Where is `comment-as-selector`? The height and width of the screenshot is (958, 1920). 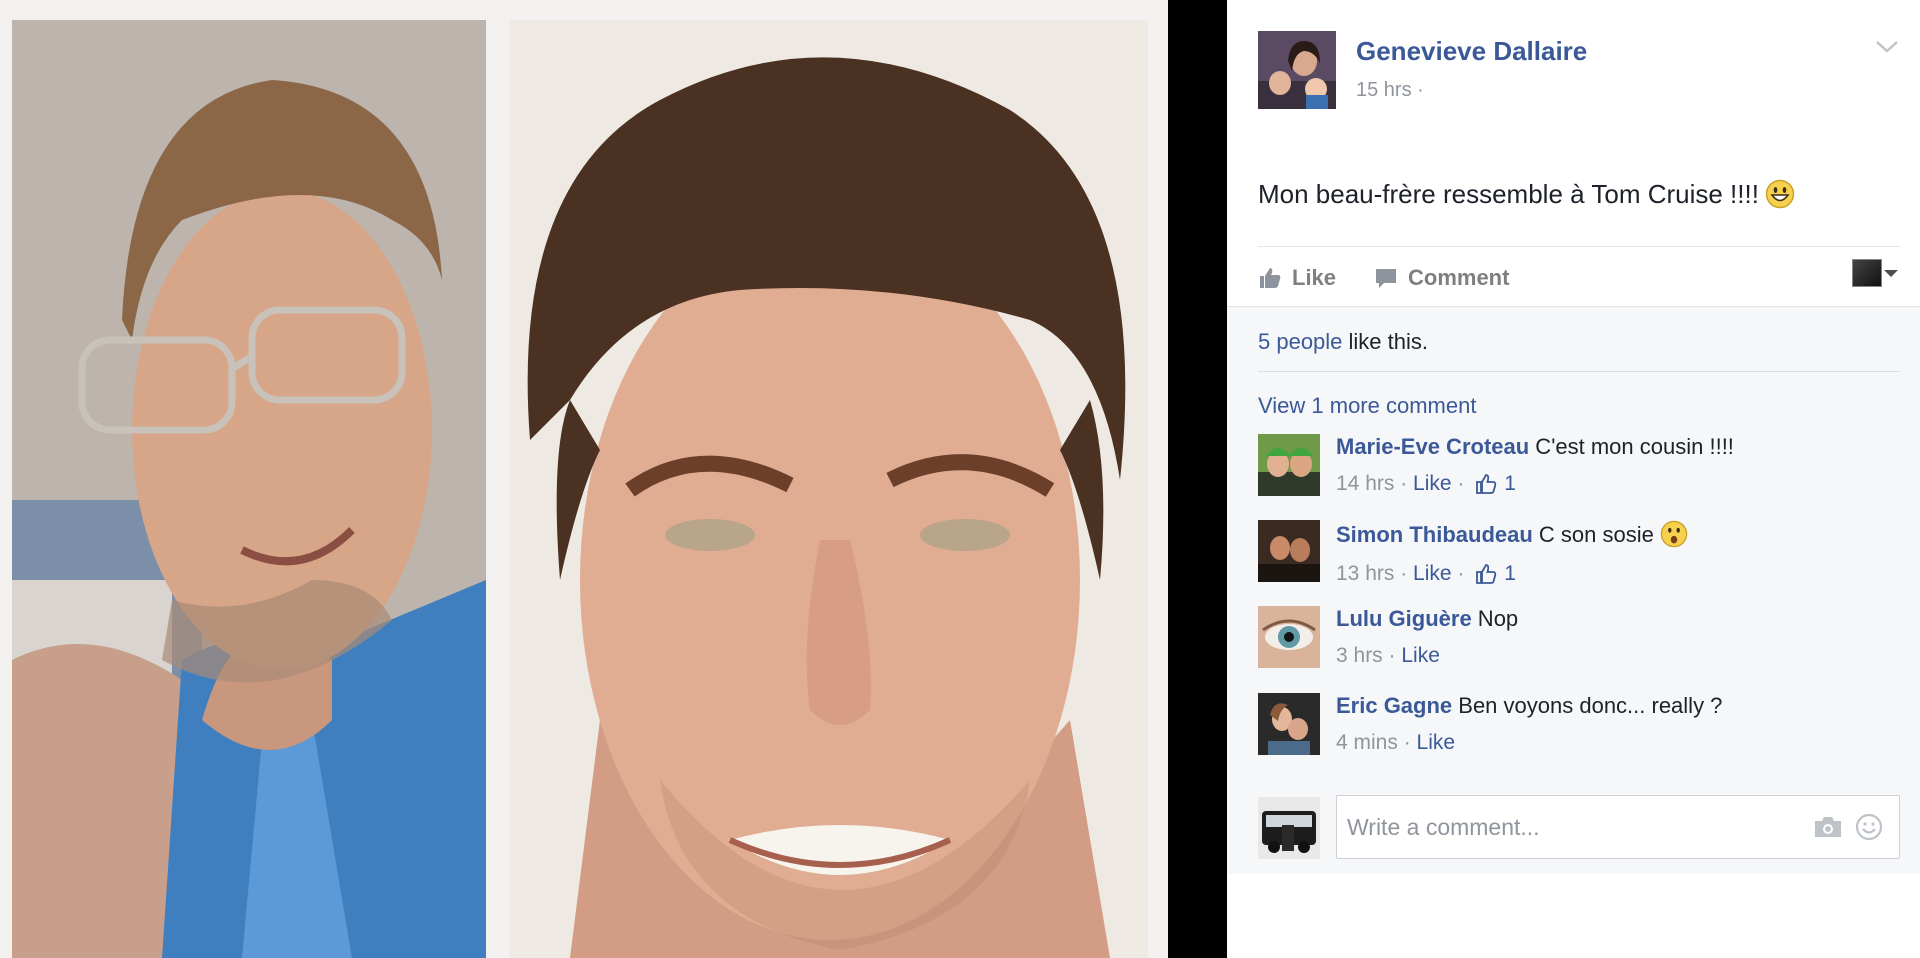 comment-as-selector is located at coordinates (1876, 273).